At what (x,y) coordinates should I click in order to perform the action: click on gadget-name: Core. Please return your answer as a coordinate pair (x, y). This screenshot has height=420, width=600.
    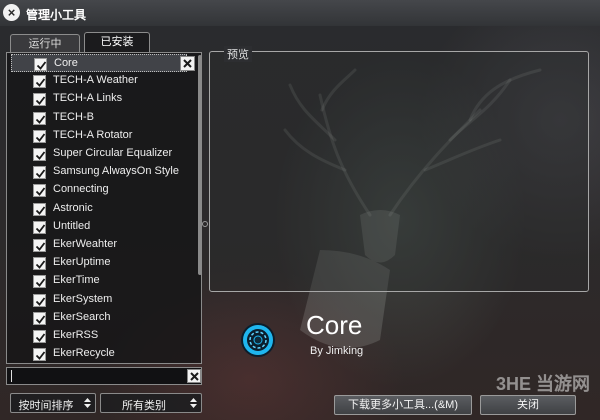
    Looking at the image, I should click on (334, 325).